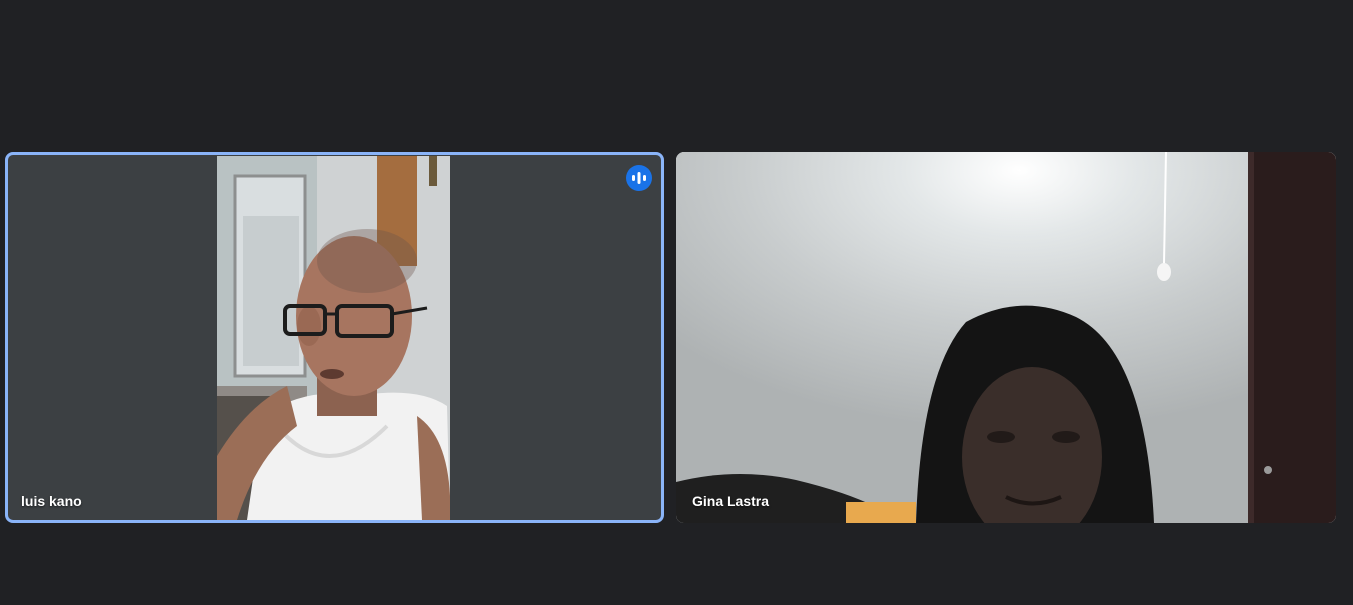  I want to click on audio-level-icon, so click(639, 178).